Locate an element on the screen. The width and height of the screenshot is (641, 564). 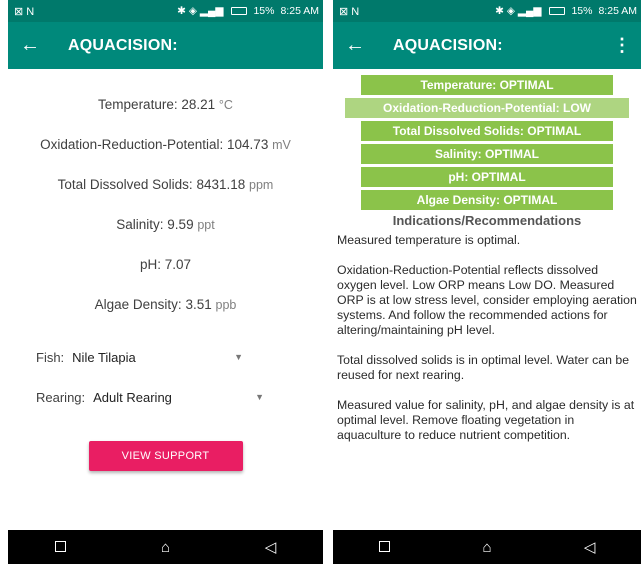
reading-value: 3.51 is located at coordinates (198, 304).